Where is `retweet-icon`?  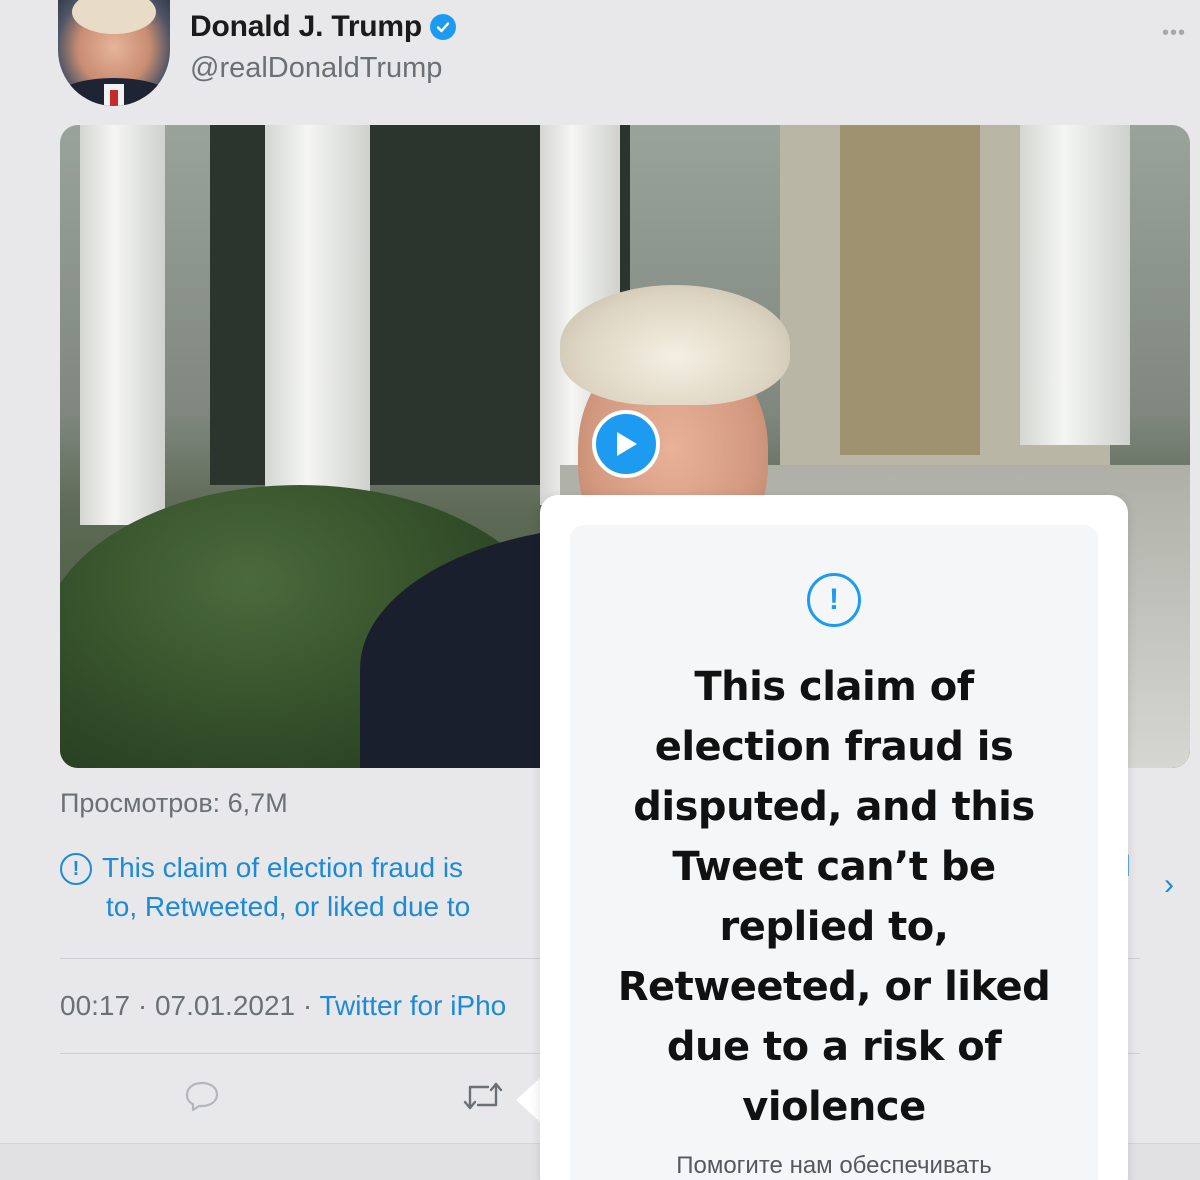
retweet-icon is located at coordinates (483, 1096).